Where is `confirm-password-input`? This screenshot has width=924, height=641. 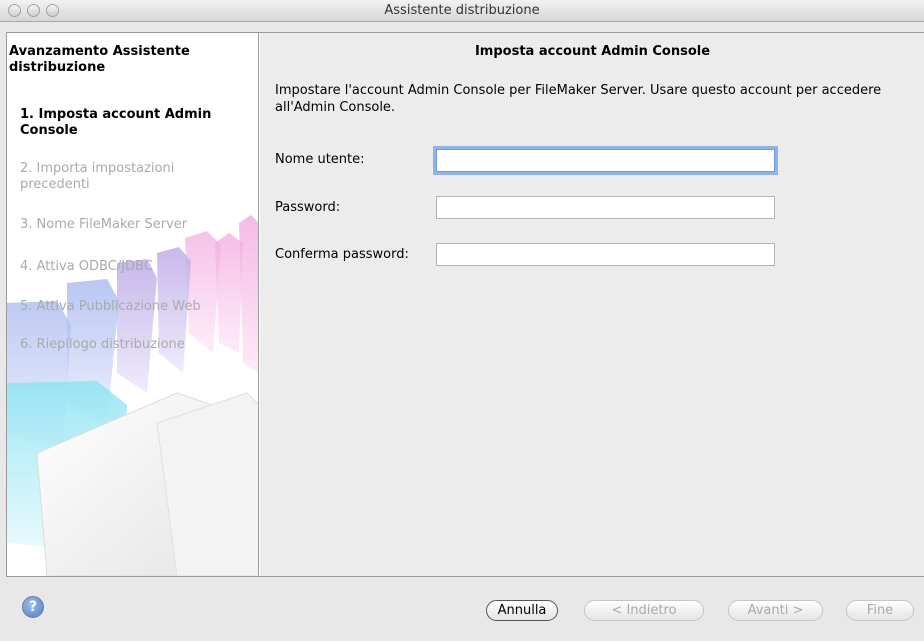 confirm-password-input is located at coordinates (605, 254).